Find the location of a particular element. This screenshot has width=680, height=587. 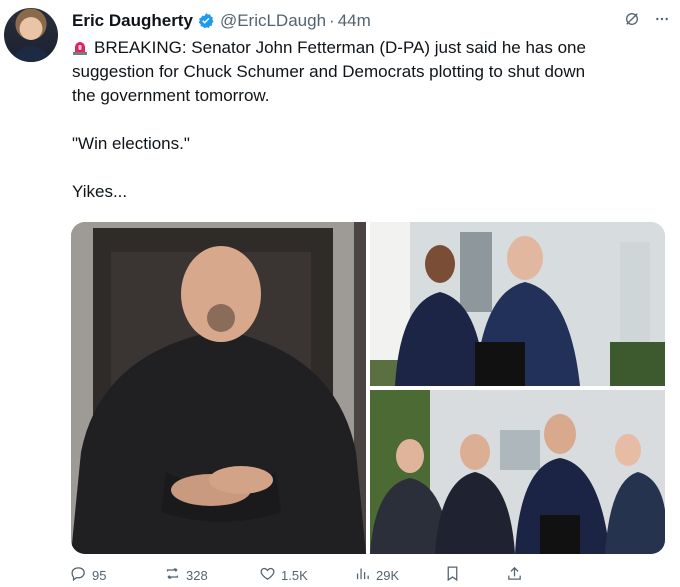

share-icon is located at coordinates (514, 575).